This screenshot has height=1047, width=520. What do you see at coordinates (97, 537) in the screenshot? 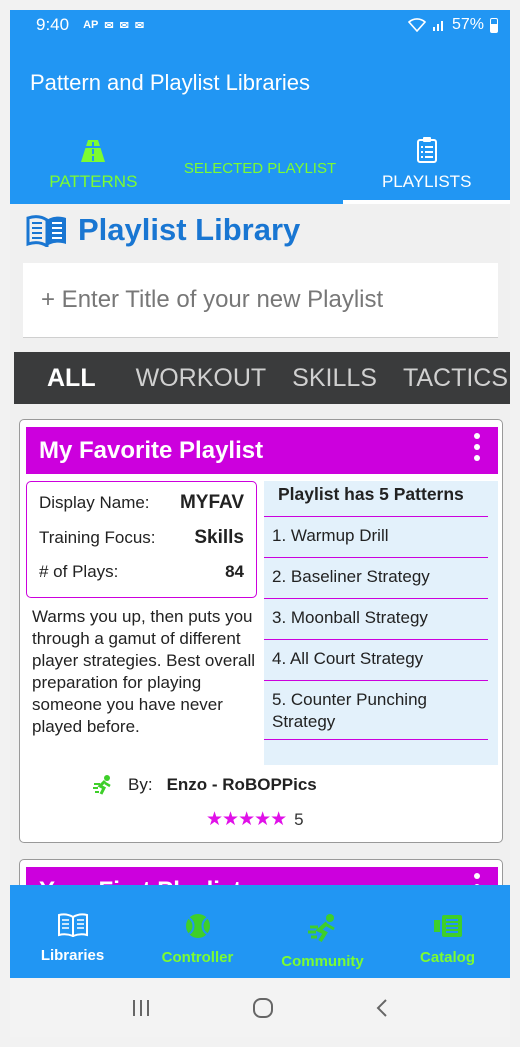
I see `training-focus-label: Training Focus:` at bounding box center [97, 537].